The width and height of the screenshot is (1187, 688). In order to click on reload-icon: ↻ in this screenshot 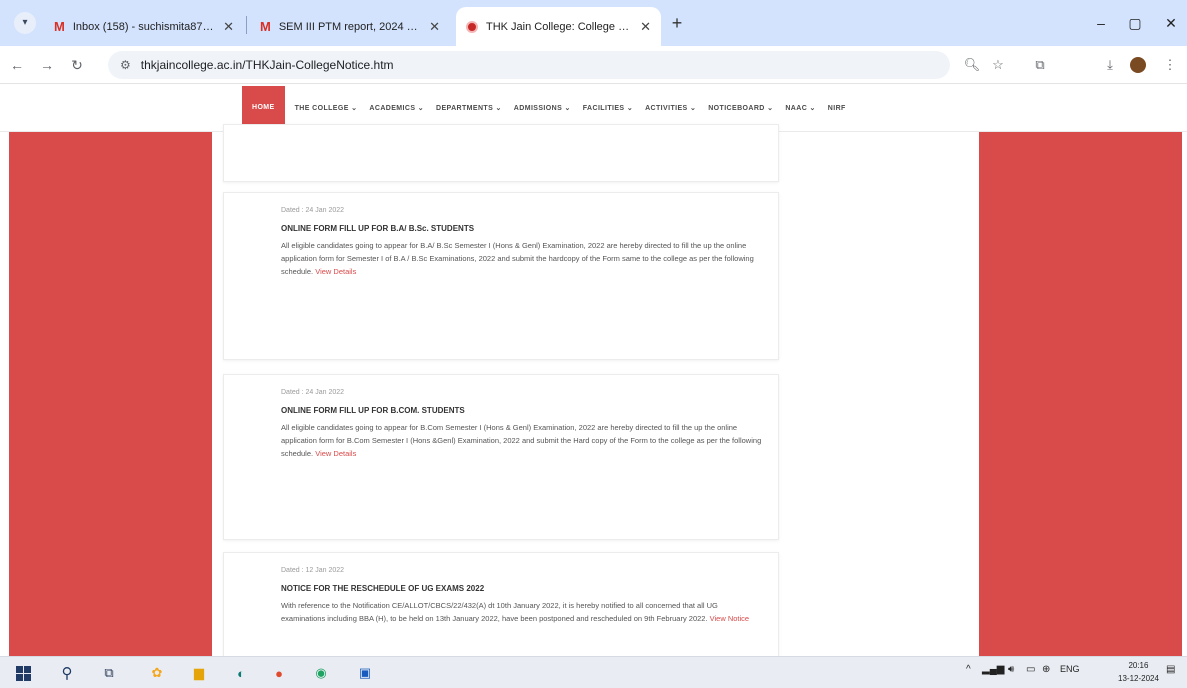, I will do `click(77, 65)`.